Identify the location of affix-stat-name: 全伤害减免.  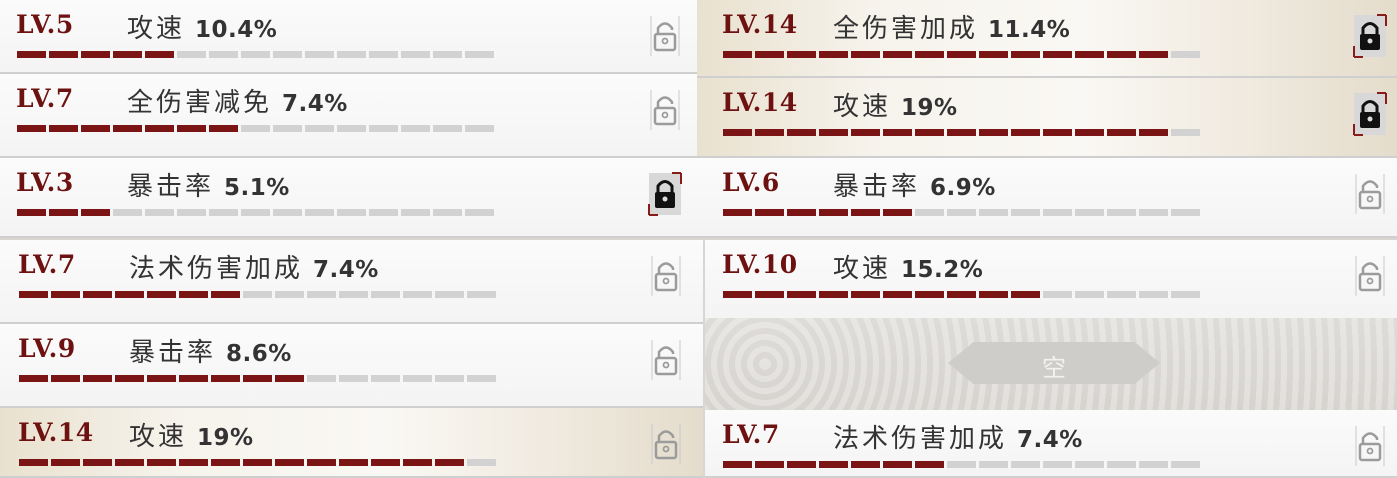
(200, 103).